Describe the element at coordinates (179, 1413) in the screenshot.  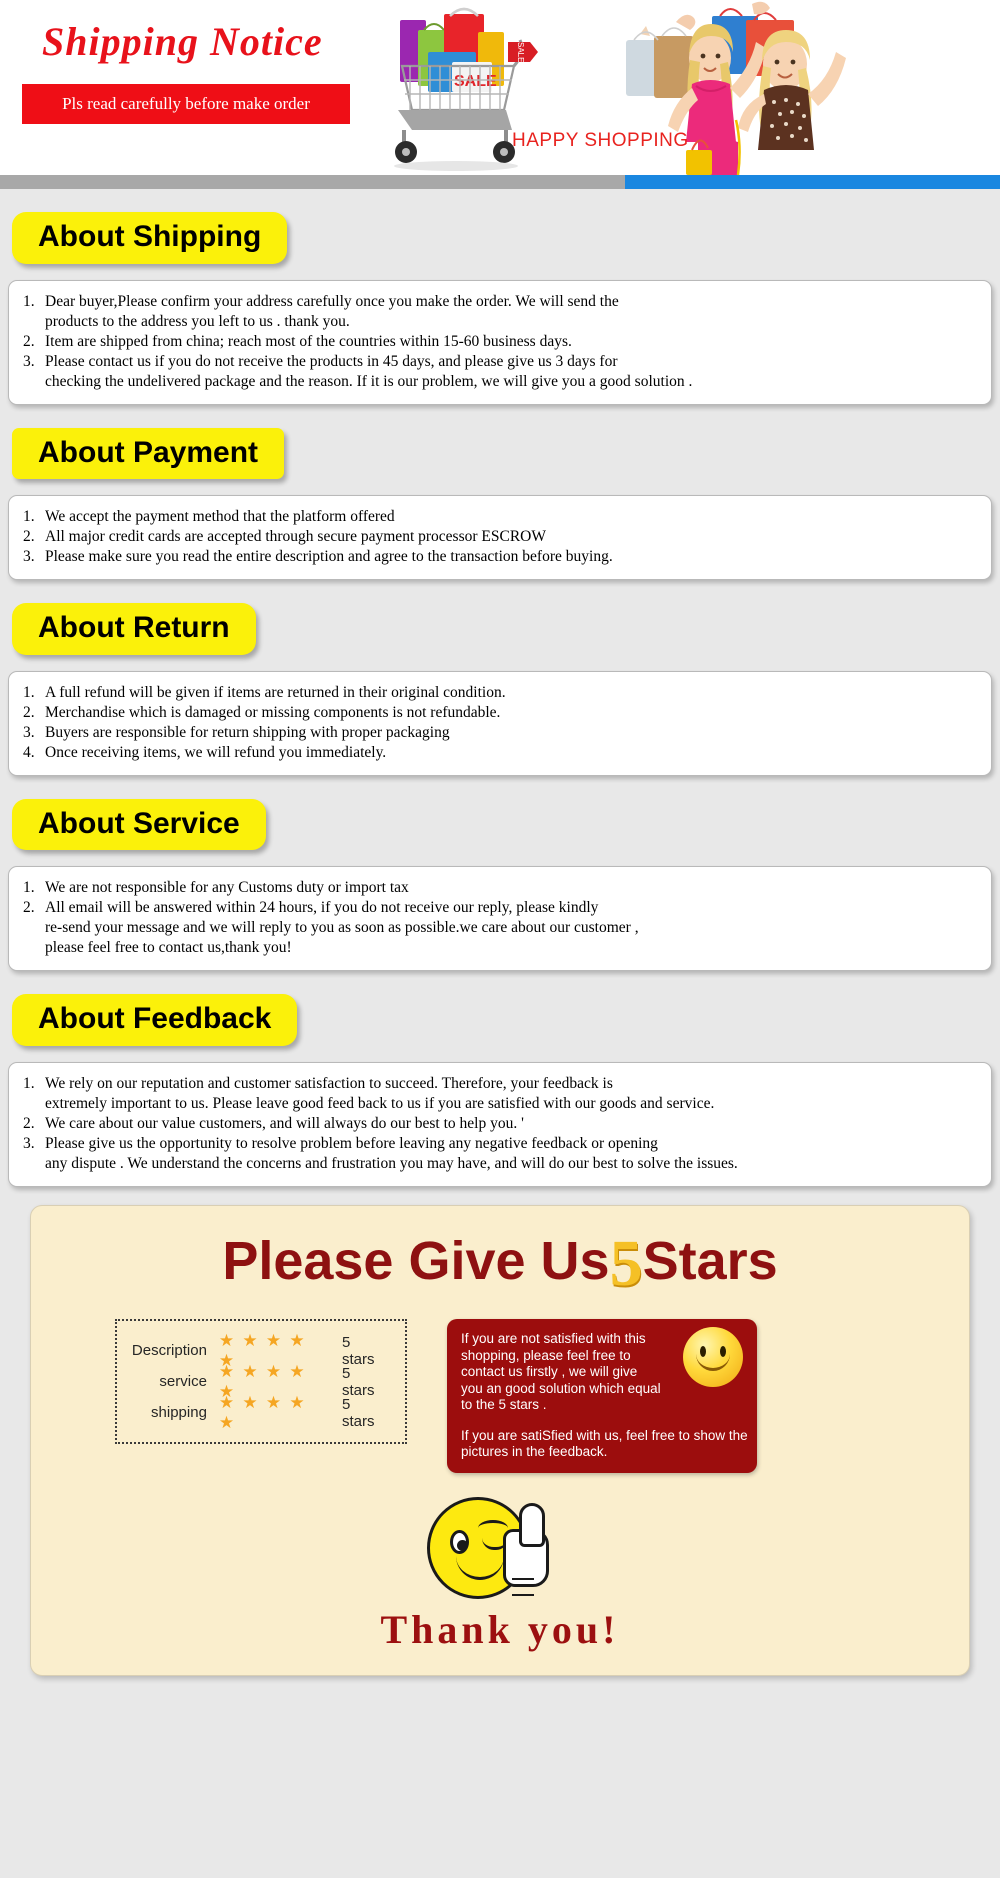
I see `rating-label: shipping` at that location.